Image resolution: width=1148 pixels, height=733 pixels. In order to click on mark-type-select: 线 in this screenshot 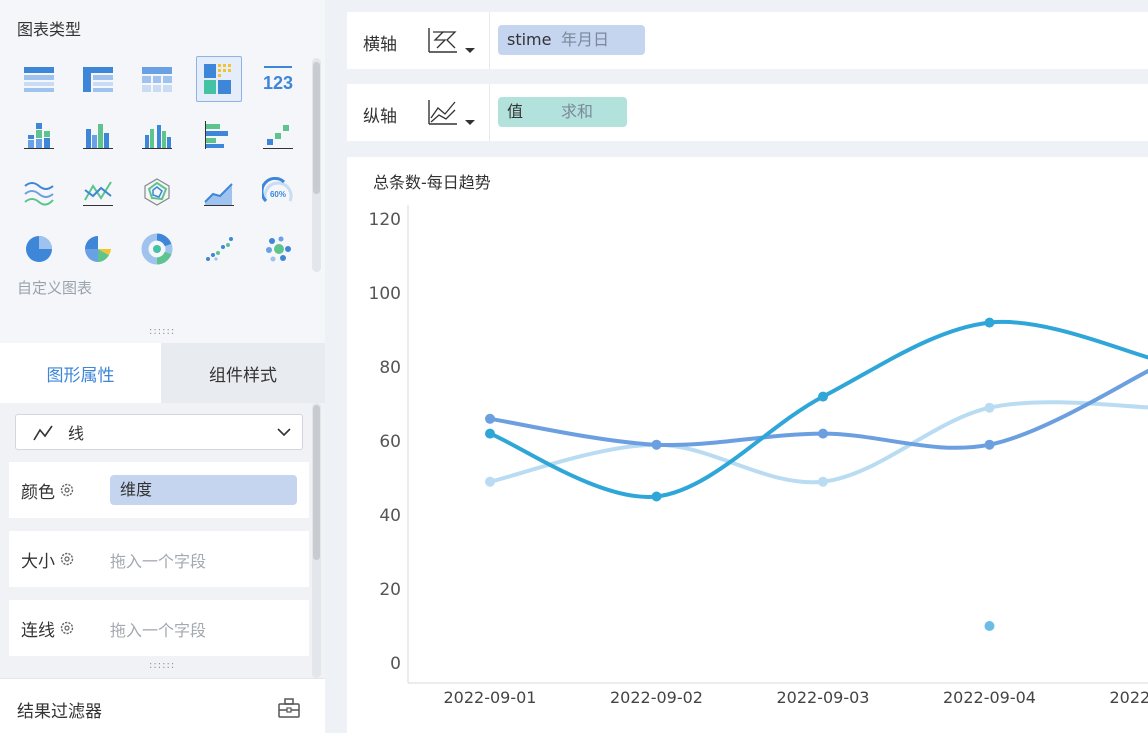, I will do `click(159, 432)`.